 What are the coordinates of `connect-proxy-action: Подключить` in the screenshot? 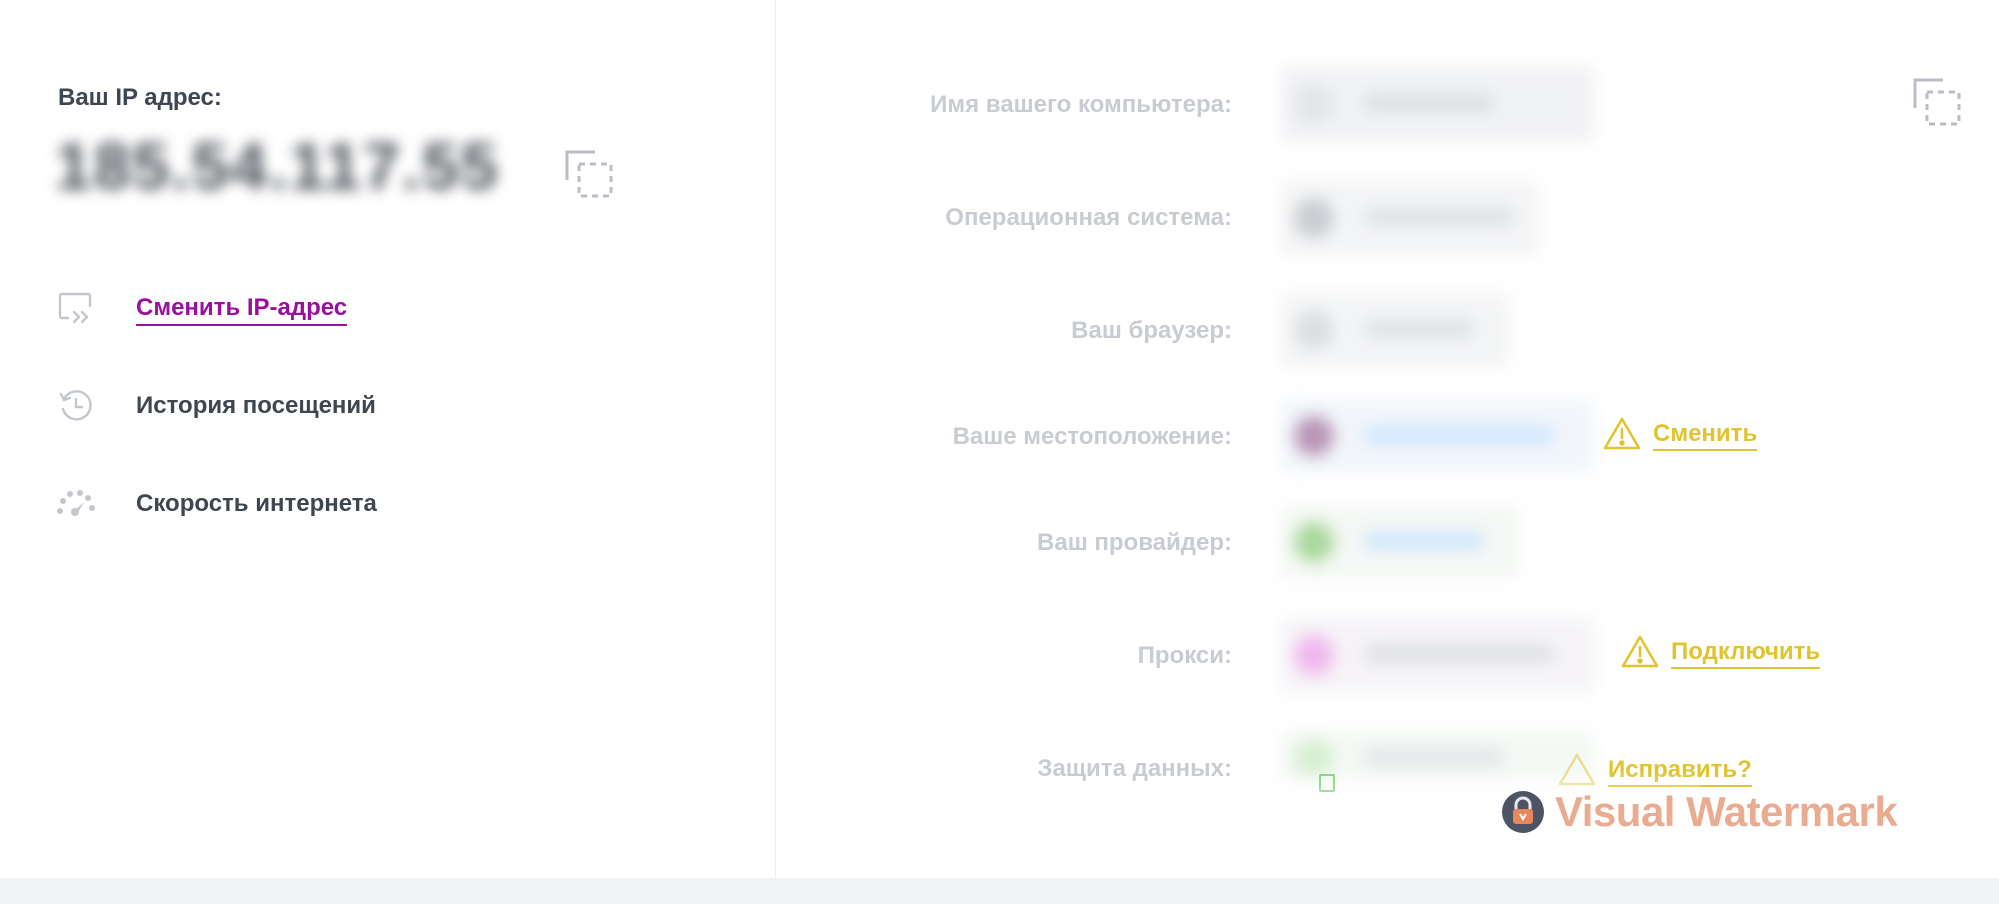 It's located at (1721, 653).